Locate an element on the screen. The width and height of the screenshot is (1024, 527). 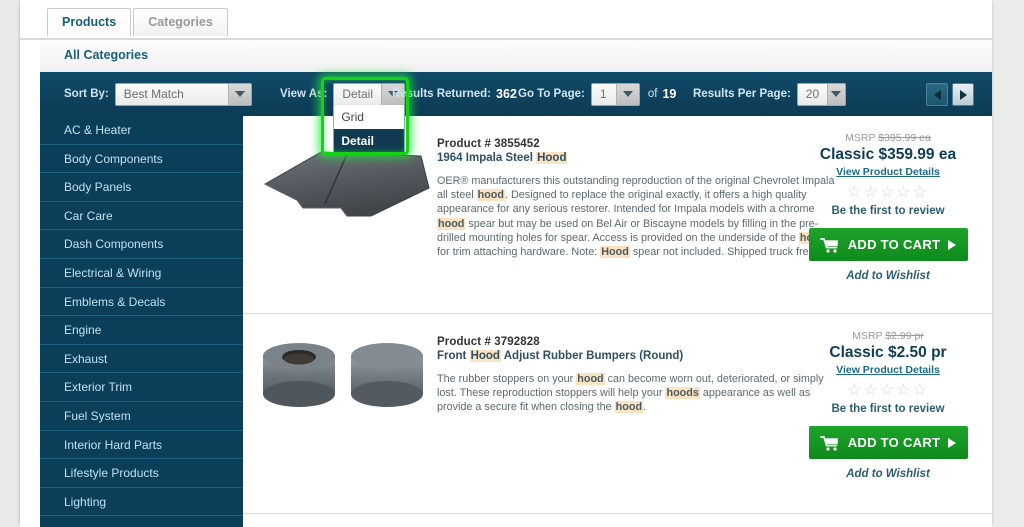
results-per-page-value: 20 is located at coordinates (812, 93).